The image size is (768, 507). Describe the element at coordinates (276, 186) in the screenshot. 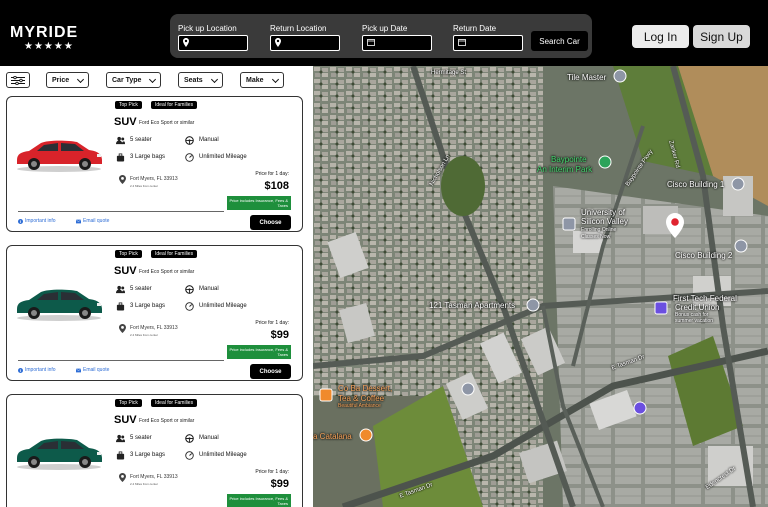

I see `price-value: $108` at that location.